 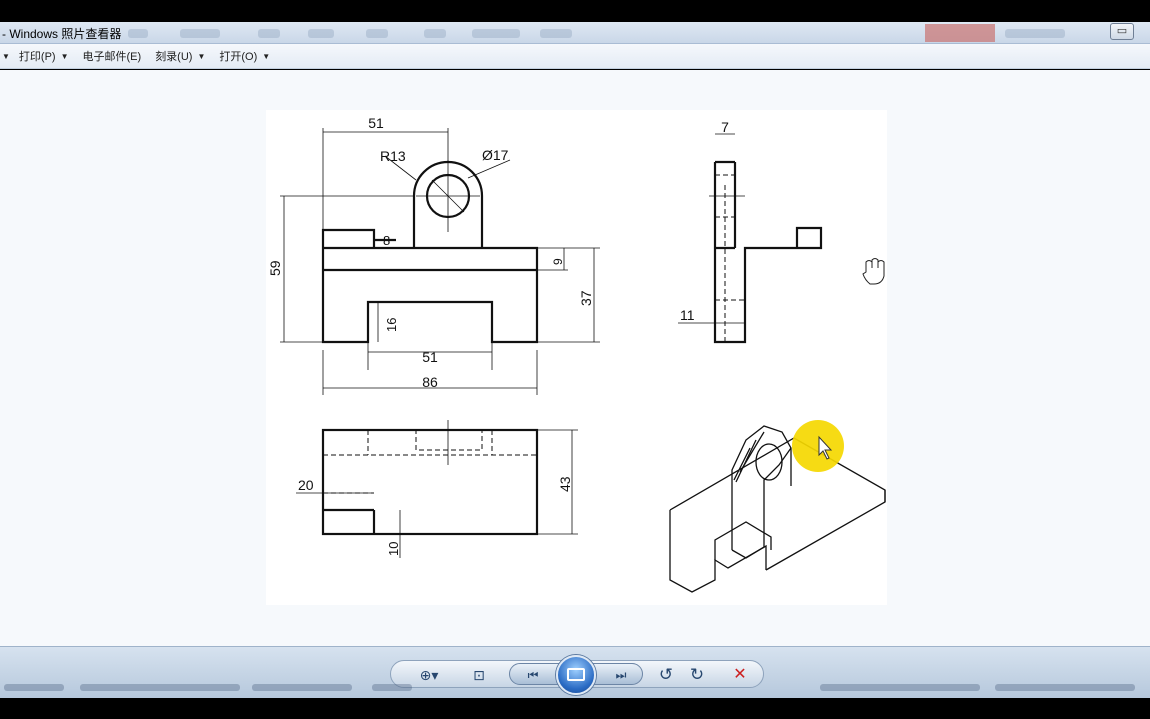 What do you see at coordinates (565, 484) in the screenshot?
I see `dim-43: 43` at bounding box center [565, 484].